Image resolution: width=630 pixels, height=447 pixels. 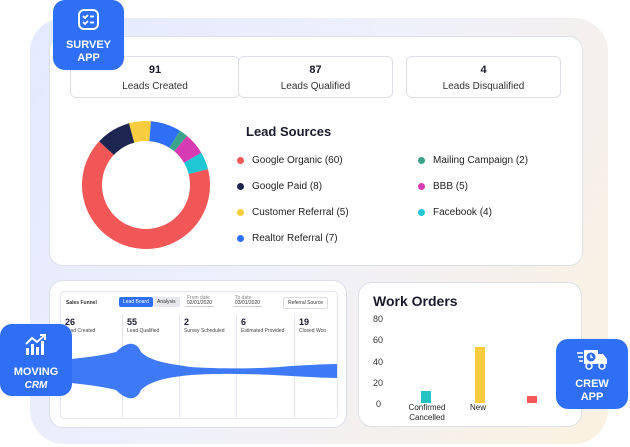 What do you see at coordinates (36, 372) in the screenshot?
I see `badge-title: MOVING` at bounding box center [36, 372].